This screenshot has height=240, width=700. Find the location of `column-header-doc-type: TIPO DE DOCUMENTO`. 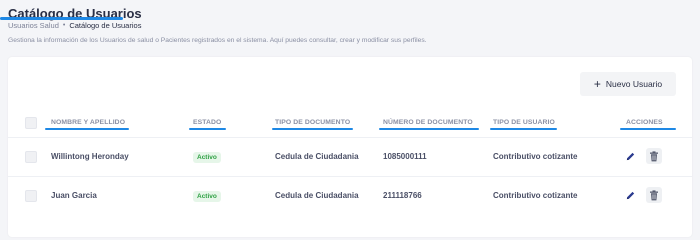

column-header-doc-type: TIPO DE DOCUMENTO is located at coordinates (312, 122).